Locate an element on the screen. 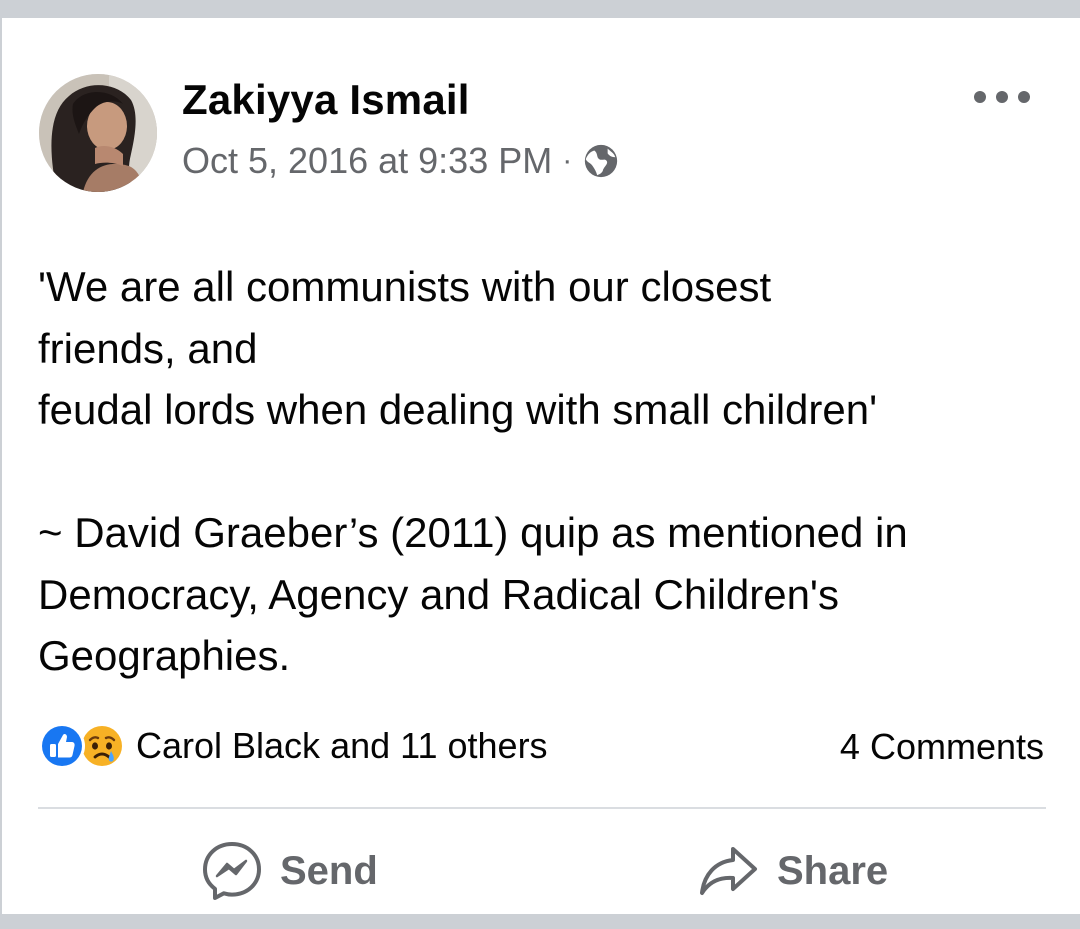  more-options-icon is located at coordinates (1002, 97).